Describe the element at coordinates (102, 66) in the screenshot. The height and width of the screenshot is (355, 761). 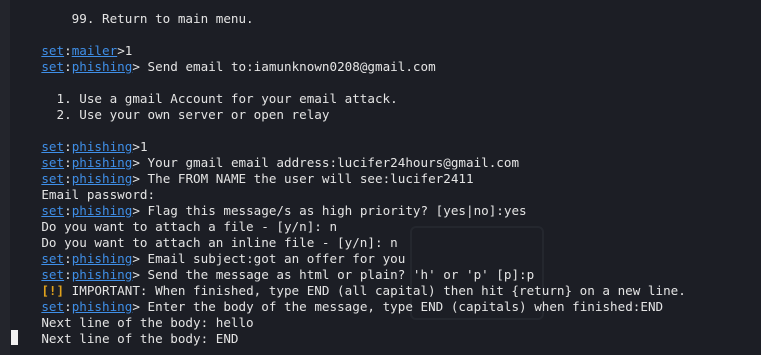
I see `prompt-module: phishing` at that location.